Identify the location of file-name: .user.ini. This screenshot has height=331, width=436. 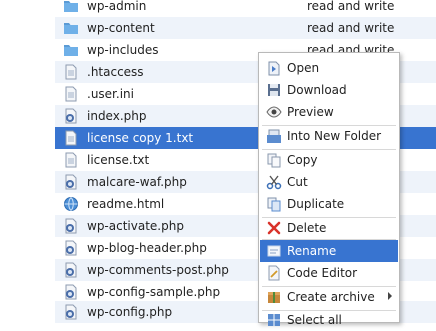
(110, 94).